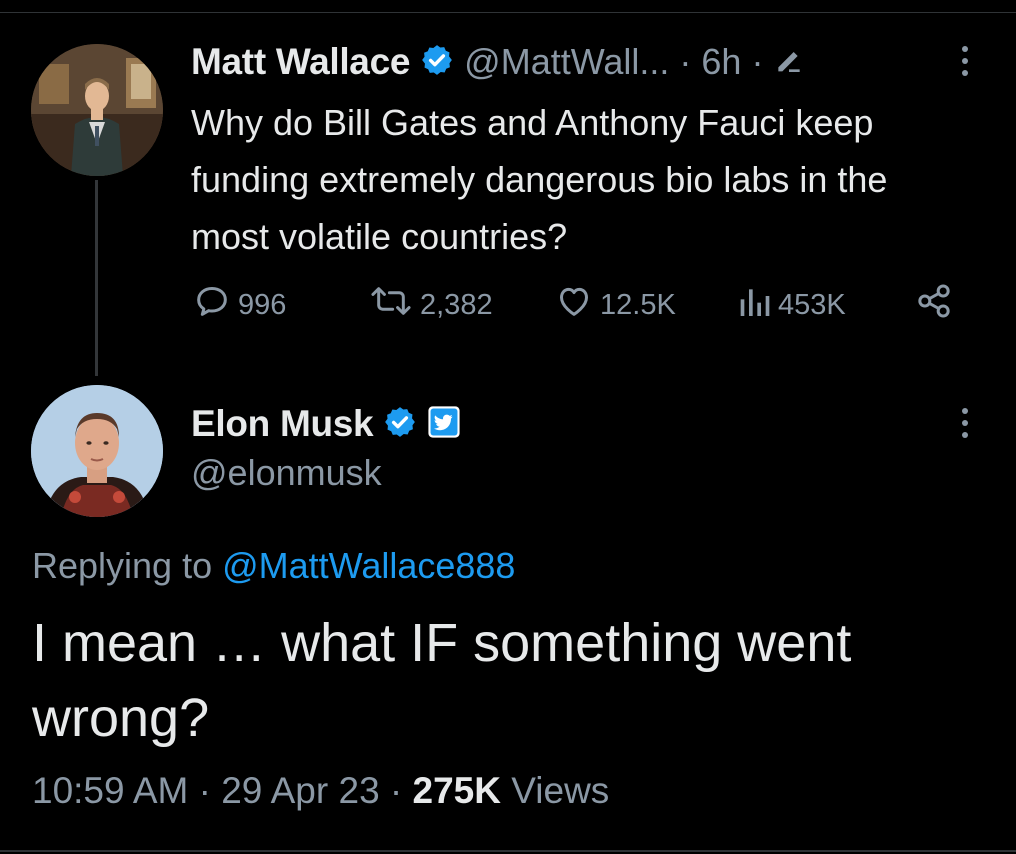 This screenshot has height=854, width=1016. I want to click on original-tweet-header: Matt Wallace @MattWall... · 6h ·, so click(498, 62).